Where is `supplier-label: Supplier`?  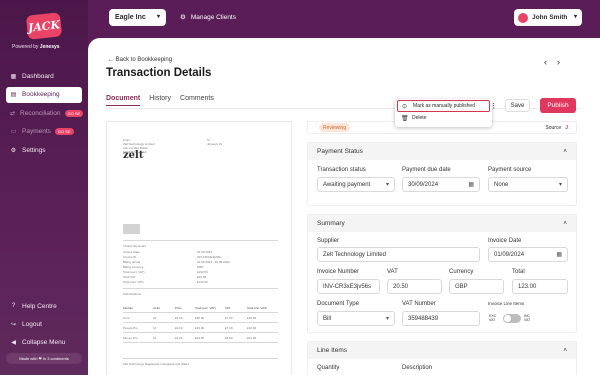 supplier-label: Supplier is located at coordinates (328, 241).